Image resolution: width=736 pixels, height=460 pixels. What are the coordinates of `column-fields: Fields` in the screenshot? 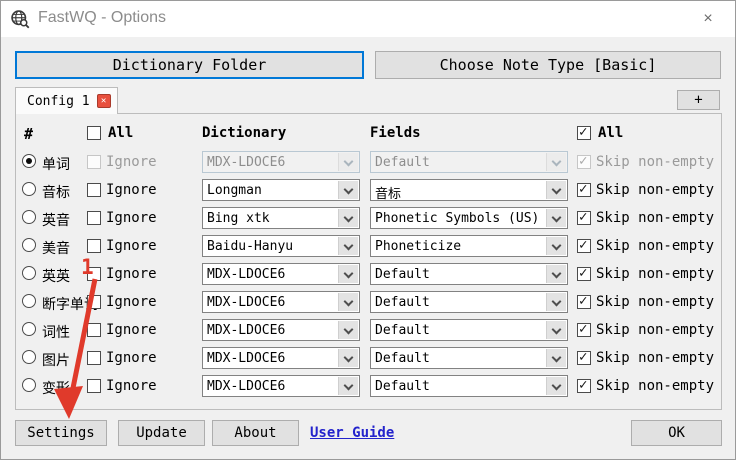 It's located at (395, 133).